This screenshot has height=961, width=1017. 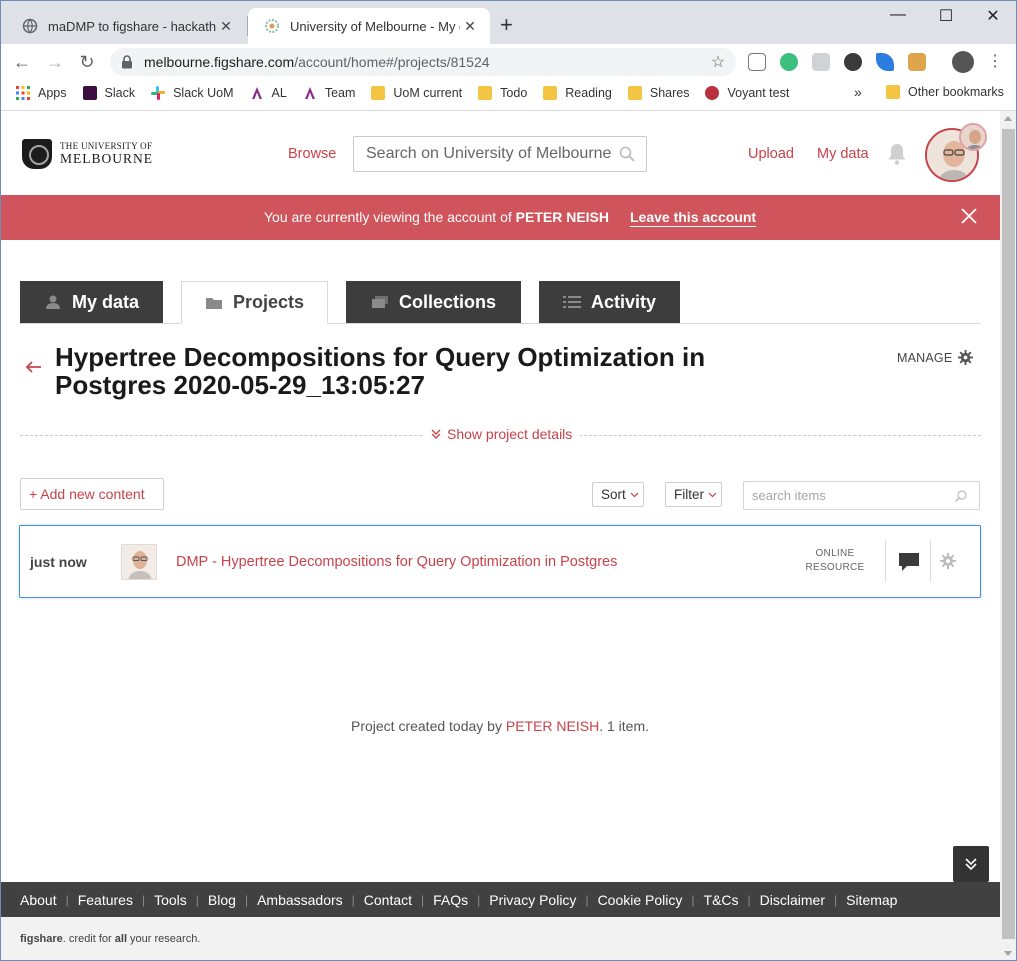 I want to click on tab-projects: Projects, so click(x=254, y=302).